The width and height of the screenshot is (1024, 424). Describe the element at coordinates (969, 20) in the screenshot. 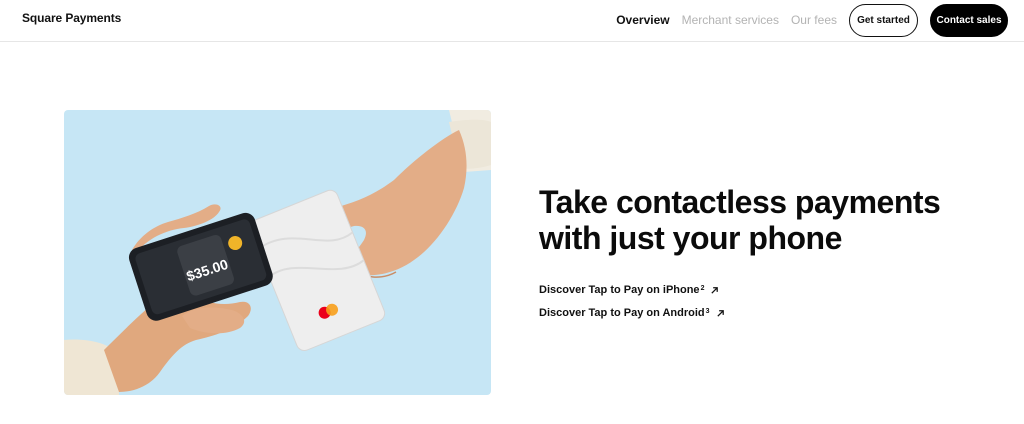

I see `contact-sales-button: Contact sales` at that location.